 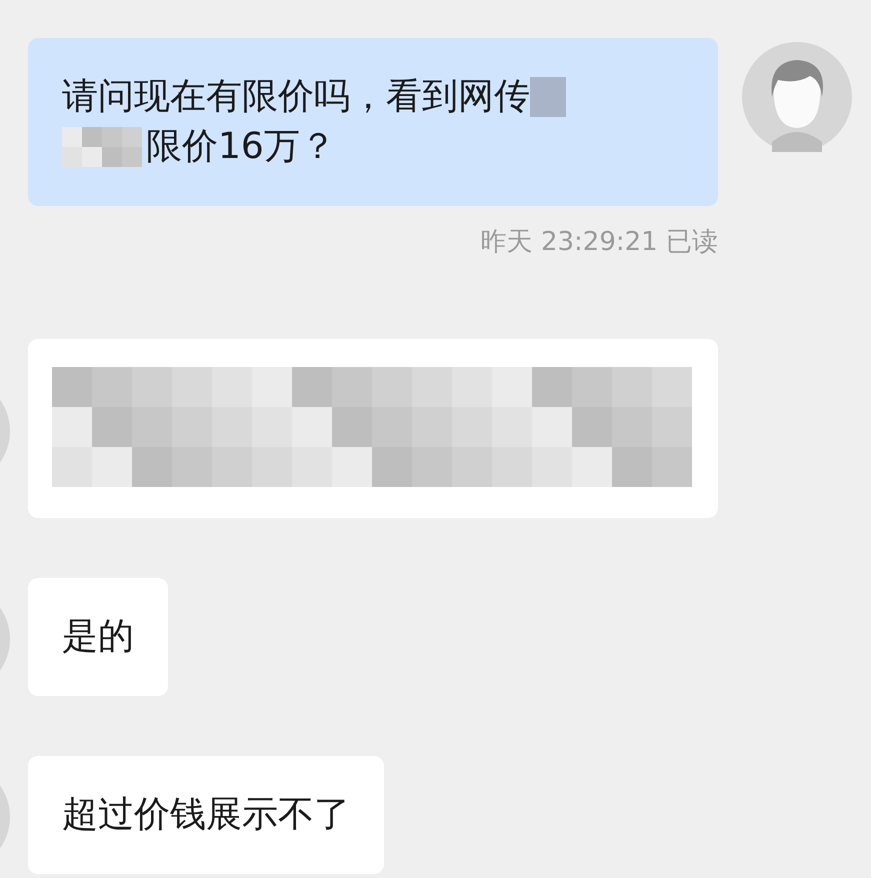 What do you see at coordinates (206, 815) in the screenshot?
I see `message-text: 超过价钱展示不了` at bounding box center [206, 815].